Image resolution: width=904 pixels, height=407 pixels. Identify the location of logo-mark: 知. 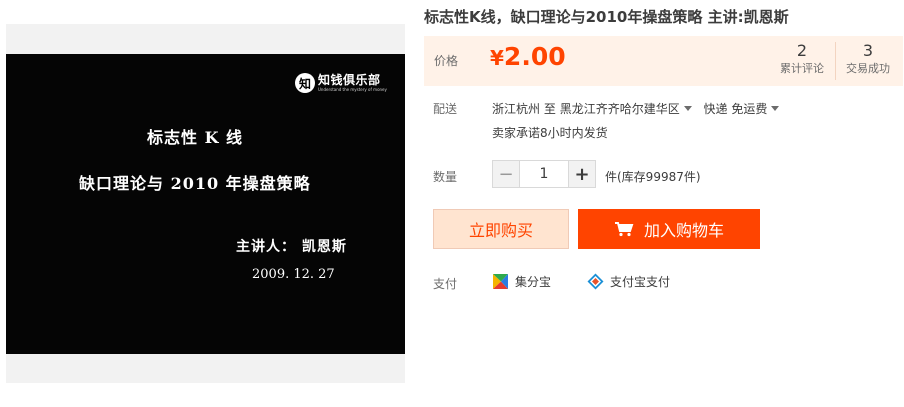
(305, 83).